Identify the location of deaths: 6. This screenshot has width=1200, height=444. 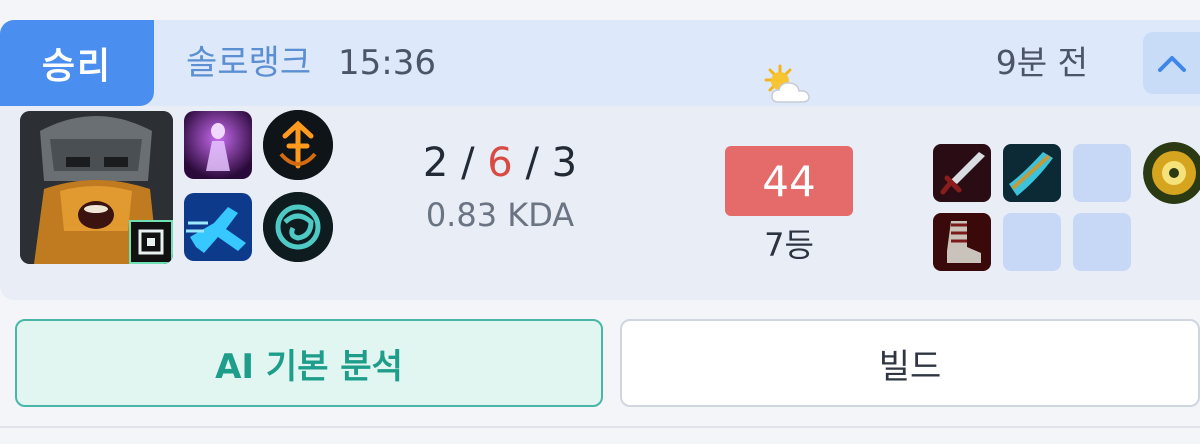
(500, 163).